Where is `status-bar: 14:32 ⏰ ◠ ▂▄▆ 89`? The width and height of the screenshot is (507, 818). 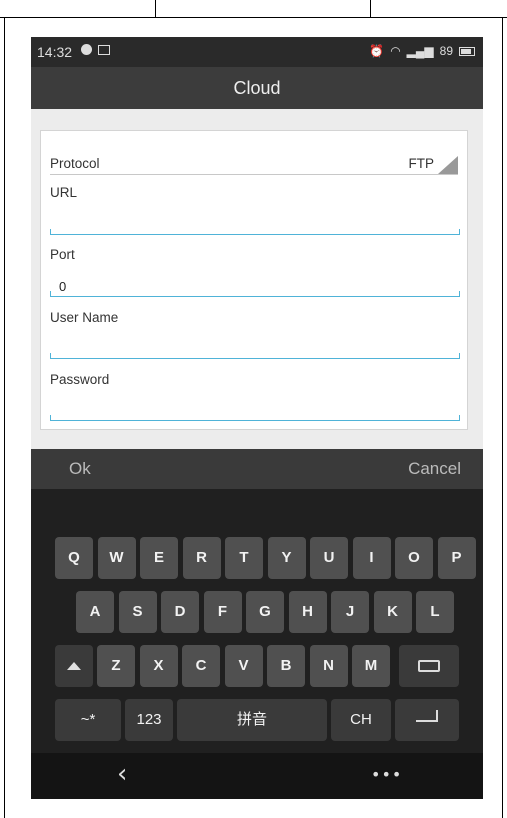 status-bar: 14:32 ⏰ ◠ ▂▄▆ 89 is located at coordinates (257, 52).